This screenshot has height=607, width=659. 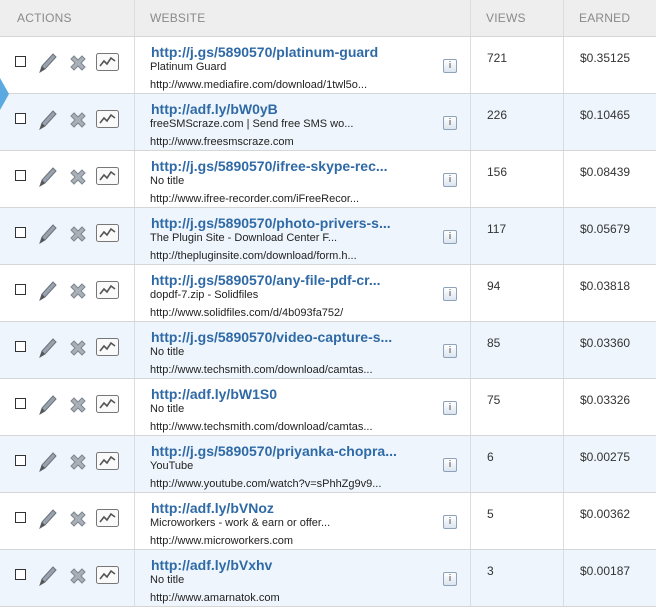 I want to click on destination-url: http://www.freesmscraze.com, so click(x=222, y=142).